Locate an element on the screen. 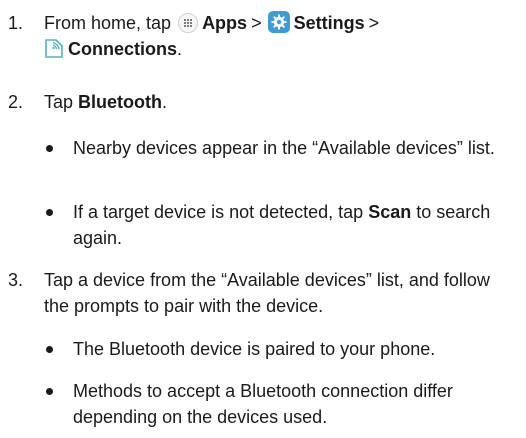 Image resolution: width=526 pixels, height=438 pixels. step-2: 2. Tap Bluetooth. is located at coordinates (263, 103).